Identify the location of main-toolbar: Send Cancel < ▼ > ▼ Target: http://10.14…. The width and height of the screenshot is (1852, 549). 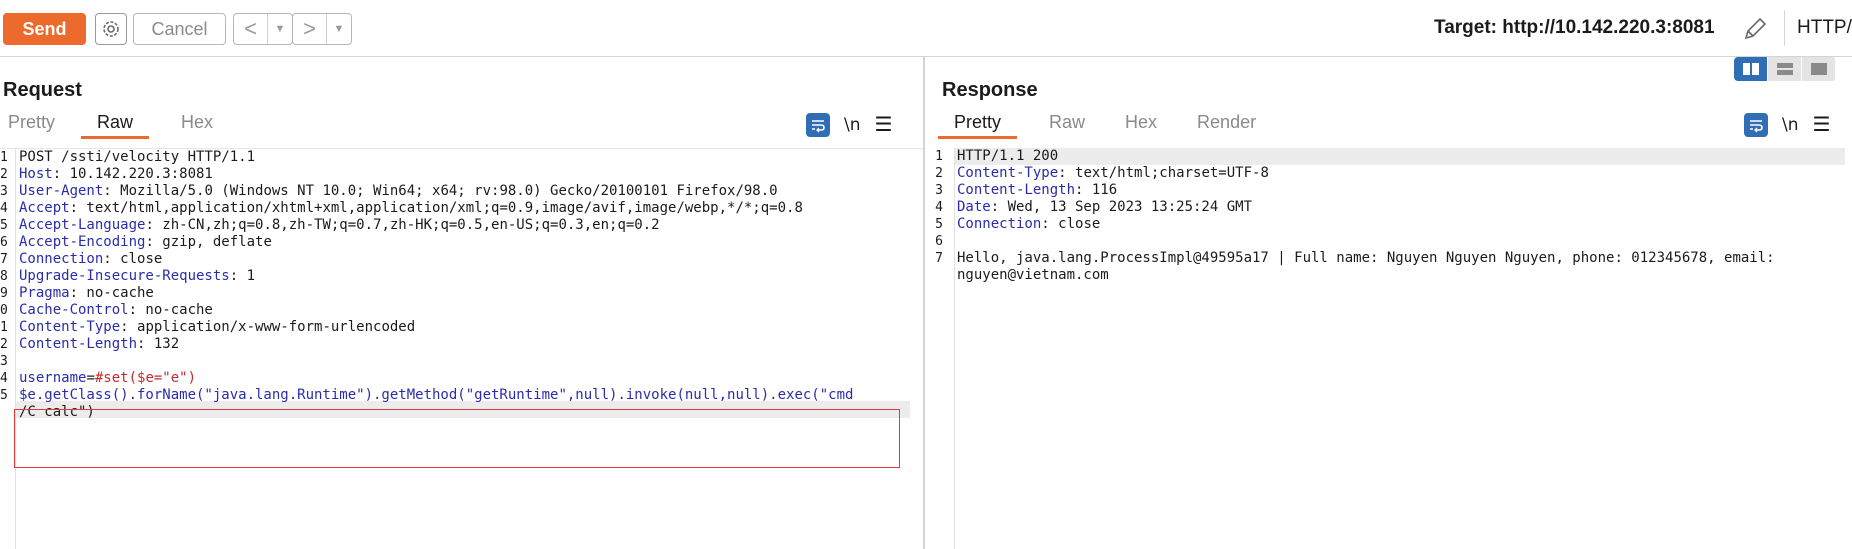
(926, 28).